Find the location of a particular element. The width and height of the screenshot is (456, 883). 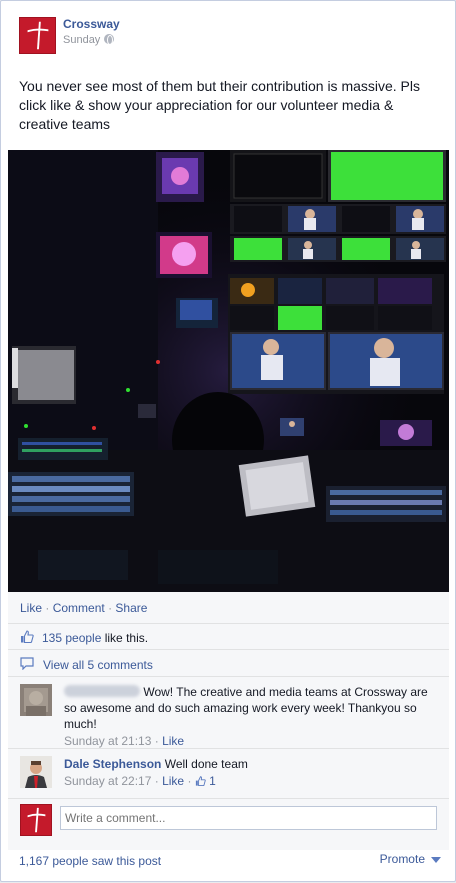

post-timestamp: Sunday is located at coordinates (89, 40).